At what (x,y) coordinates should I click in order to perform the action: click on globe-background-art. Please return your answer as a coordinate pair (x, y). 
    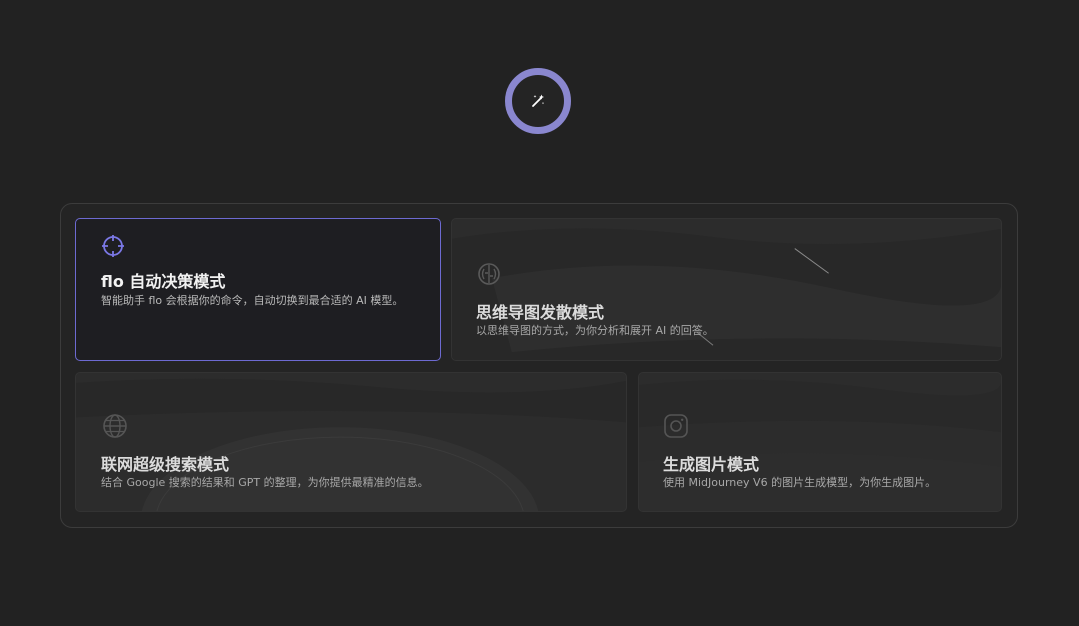
    Looking at the image, I should click on (351, 444).